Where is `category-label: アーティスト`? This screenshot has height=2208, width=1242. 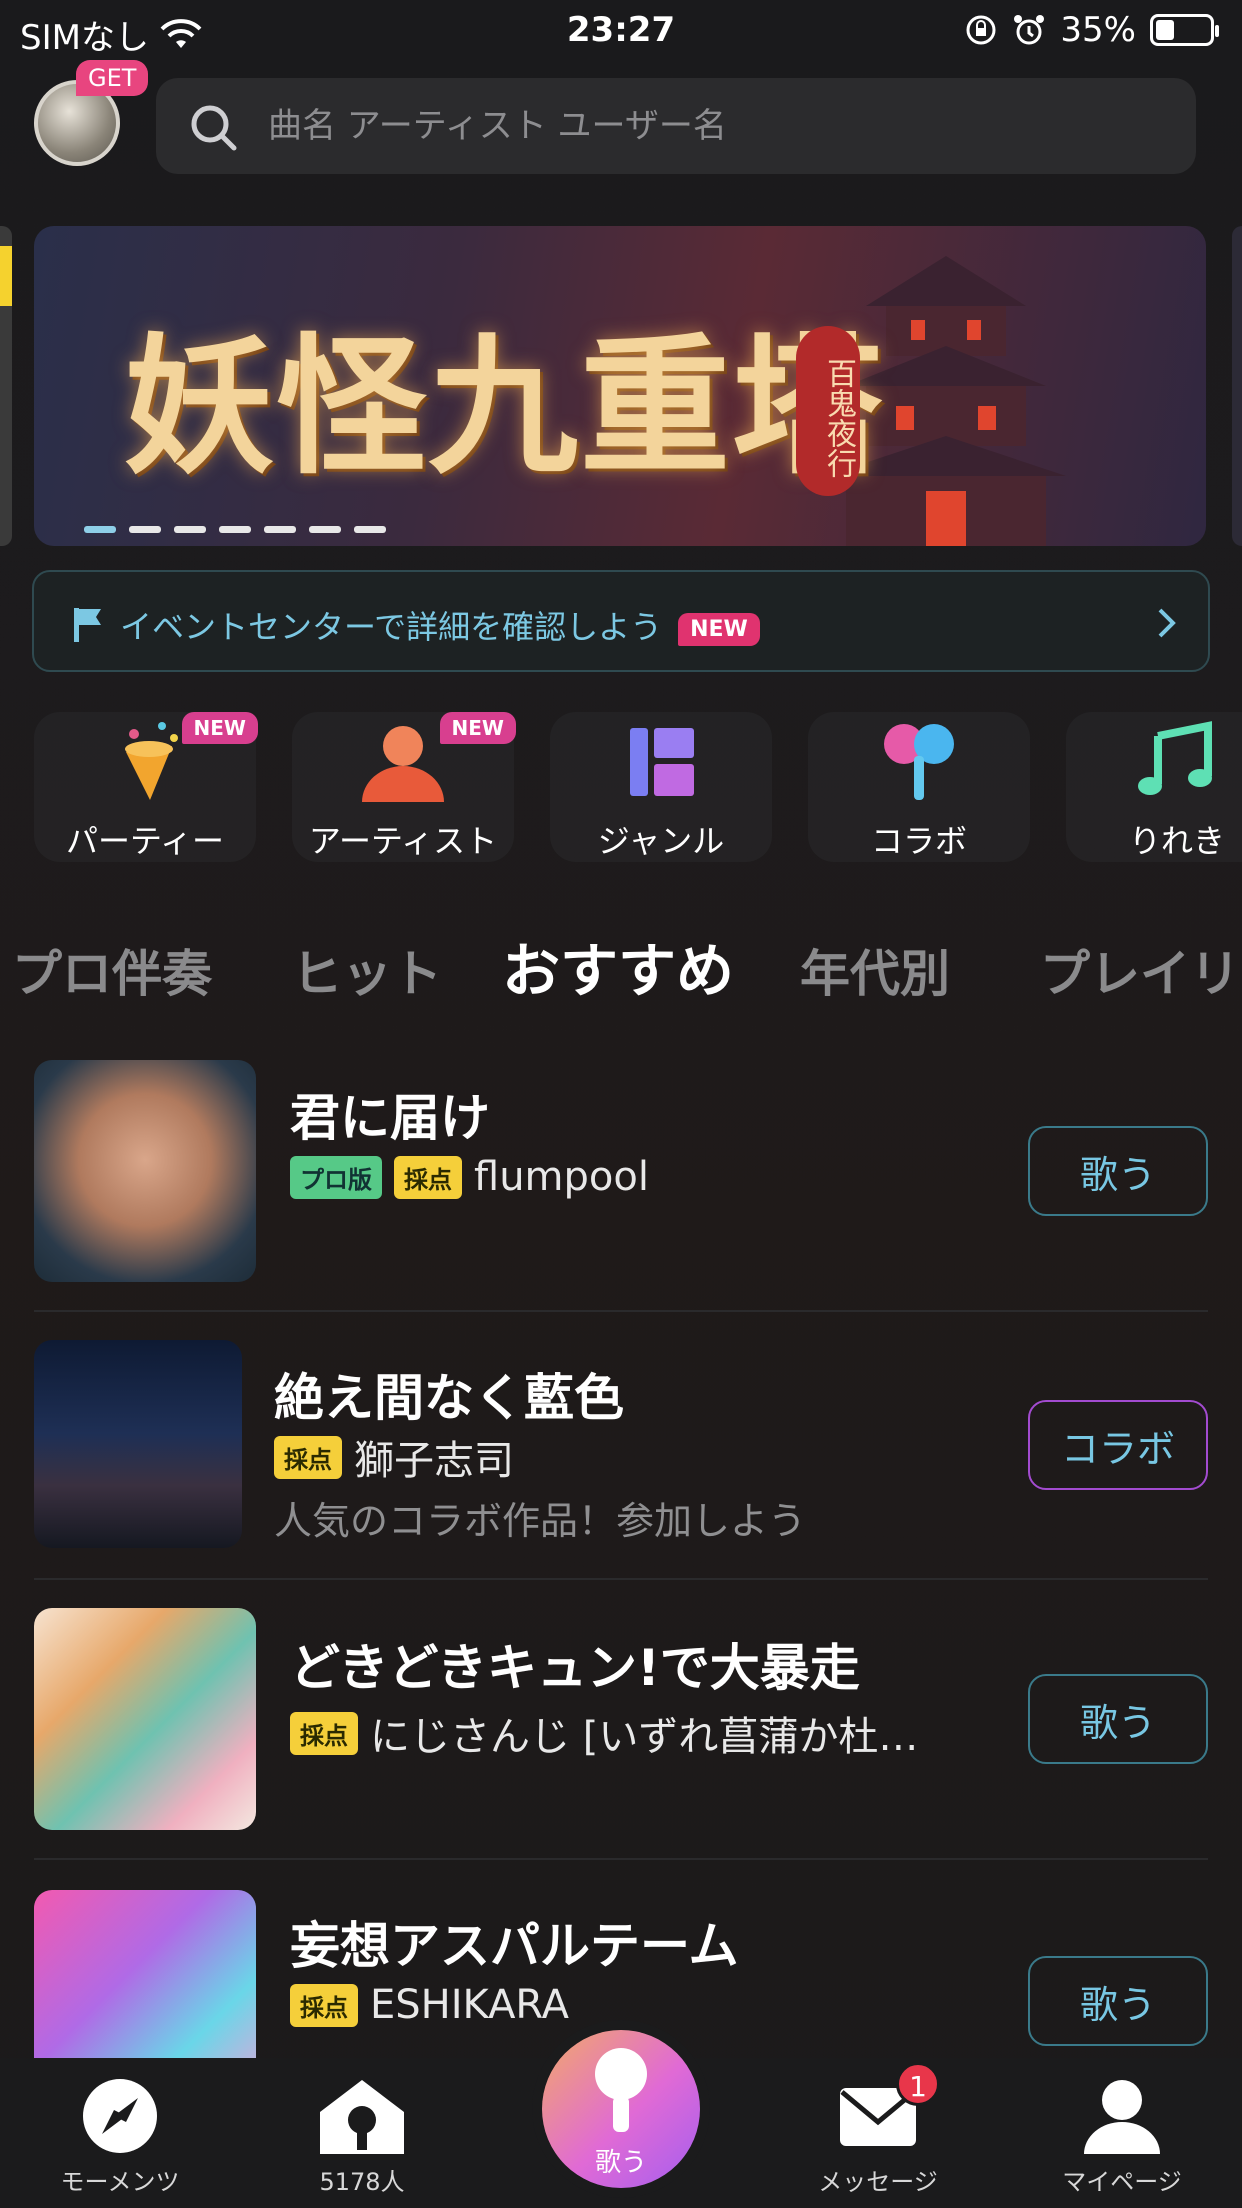 category-label: アーティスト is located at coordinates (403, 841).